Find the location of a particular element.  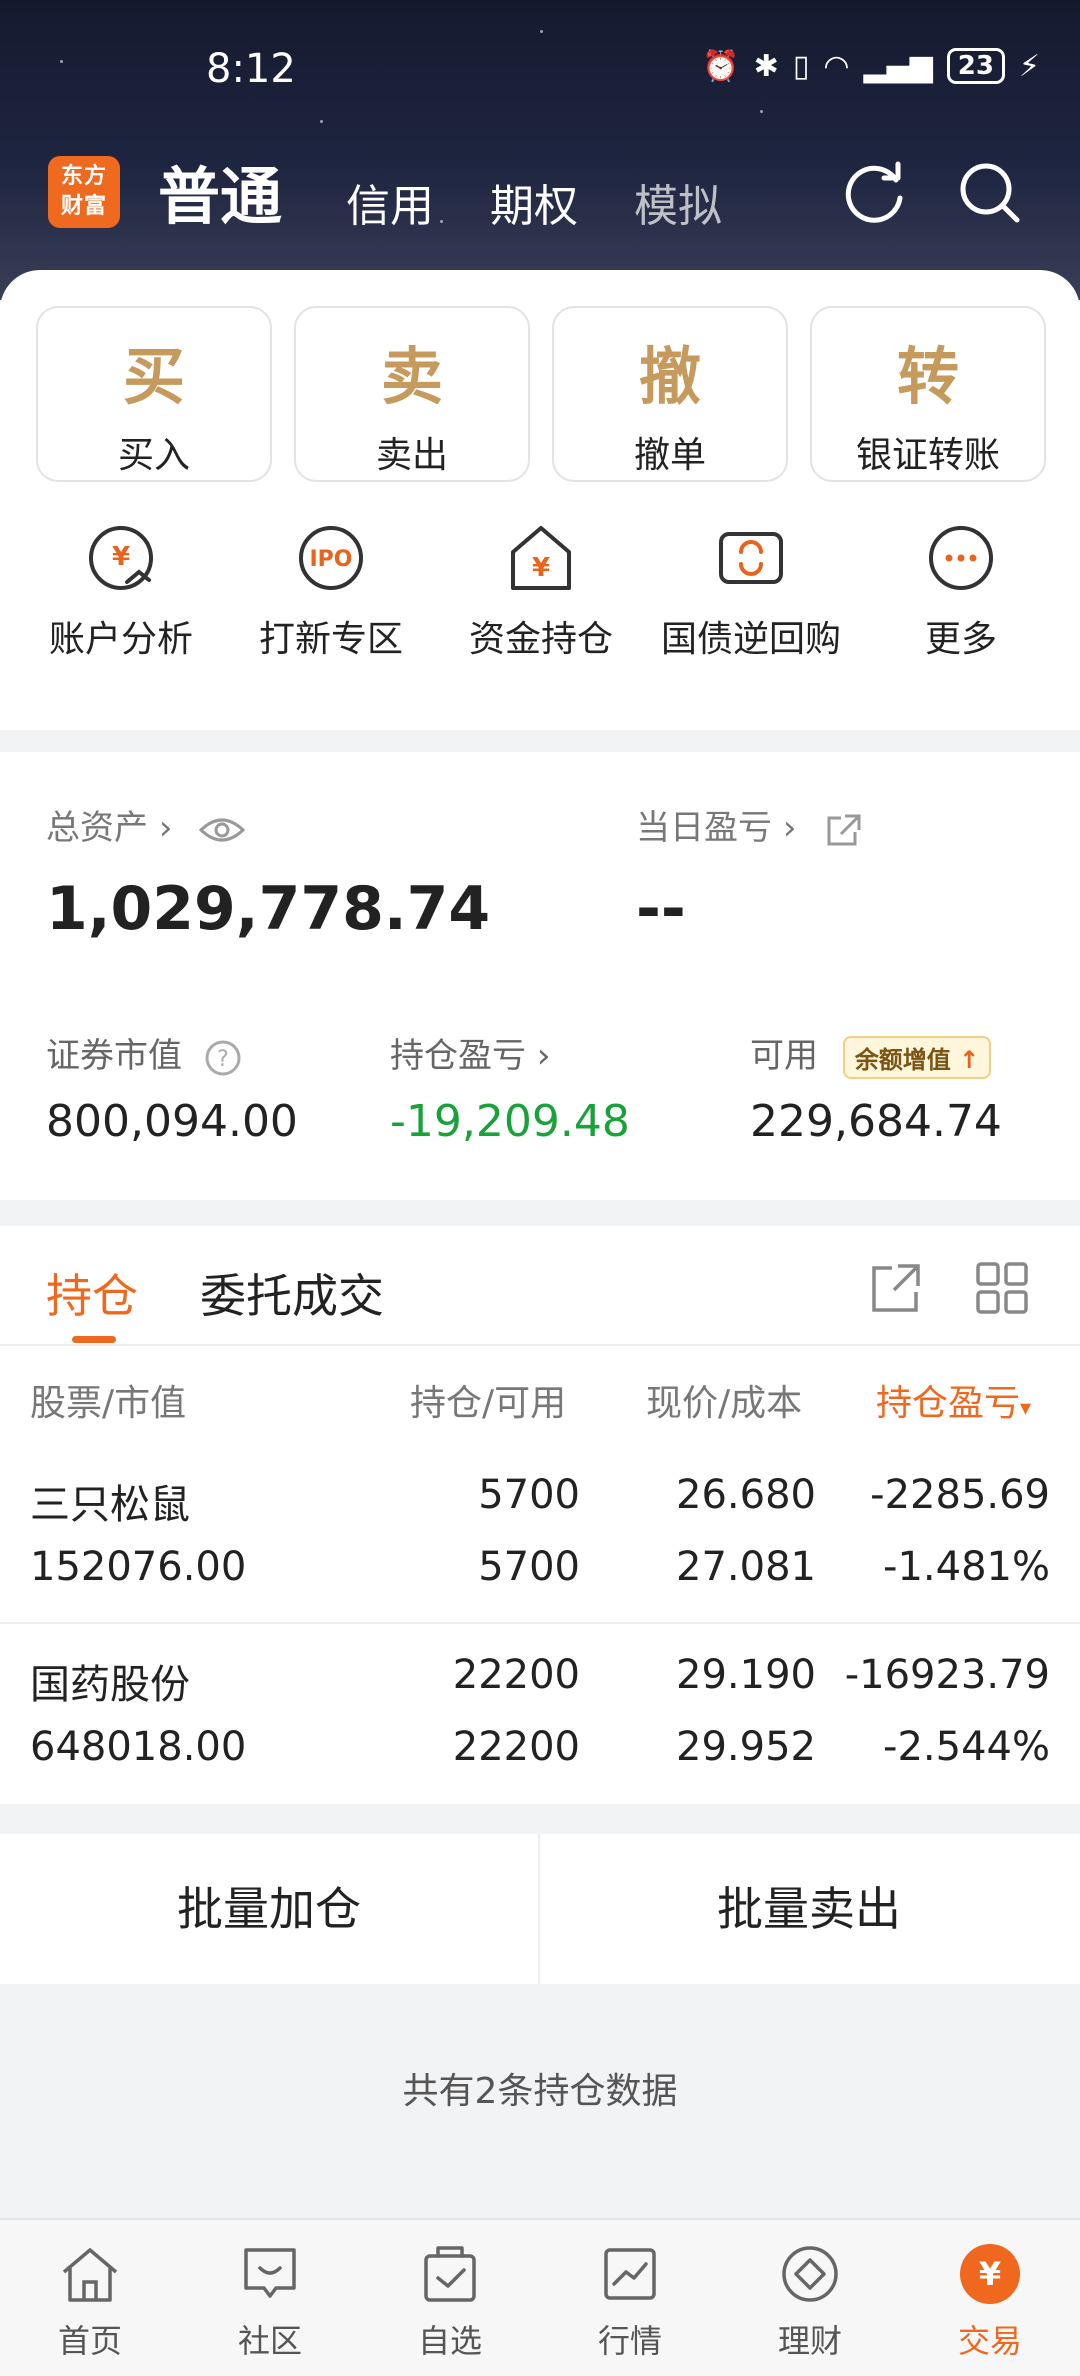

sell-button: 卖 卖出 is located at coordinates (412, 394).